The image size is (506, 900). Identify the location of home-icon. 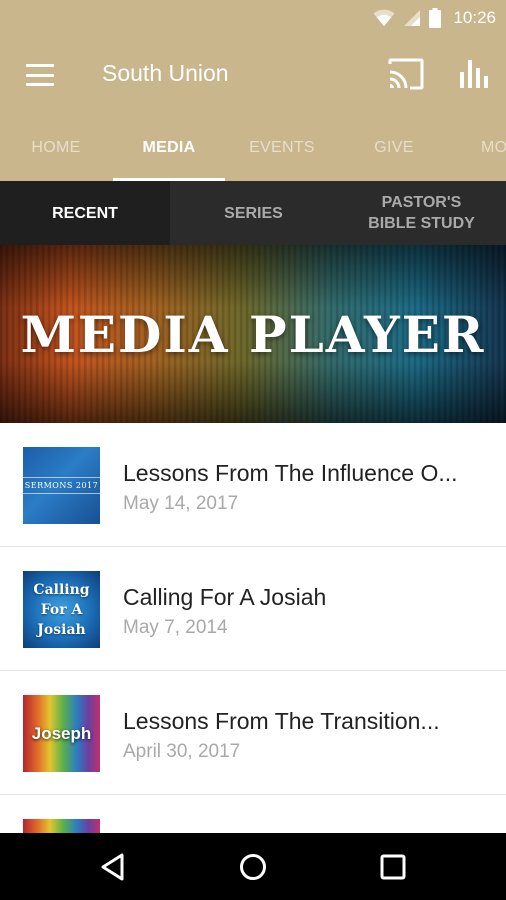
(253, 867).